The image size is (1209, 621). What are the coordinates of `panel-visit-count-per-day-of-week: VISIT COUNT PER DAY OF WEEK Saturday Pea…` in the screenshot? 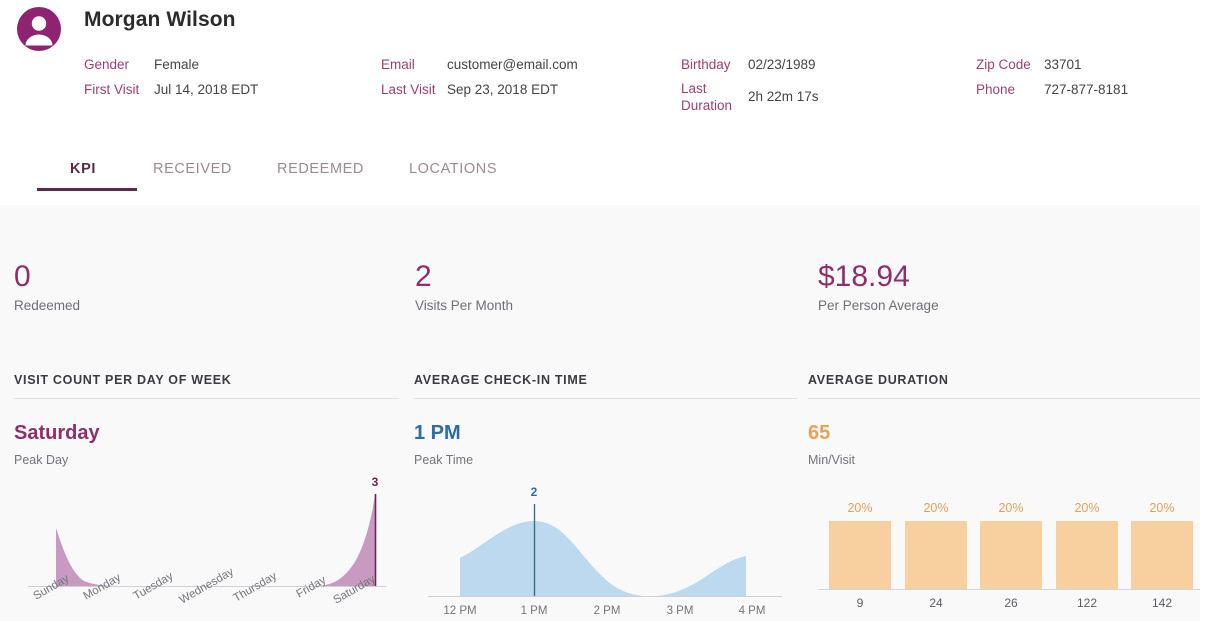 It's located at (206, 497).